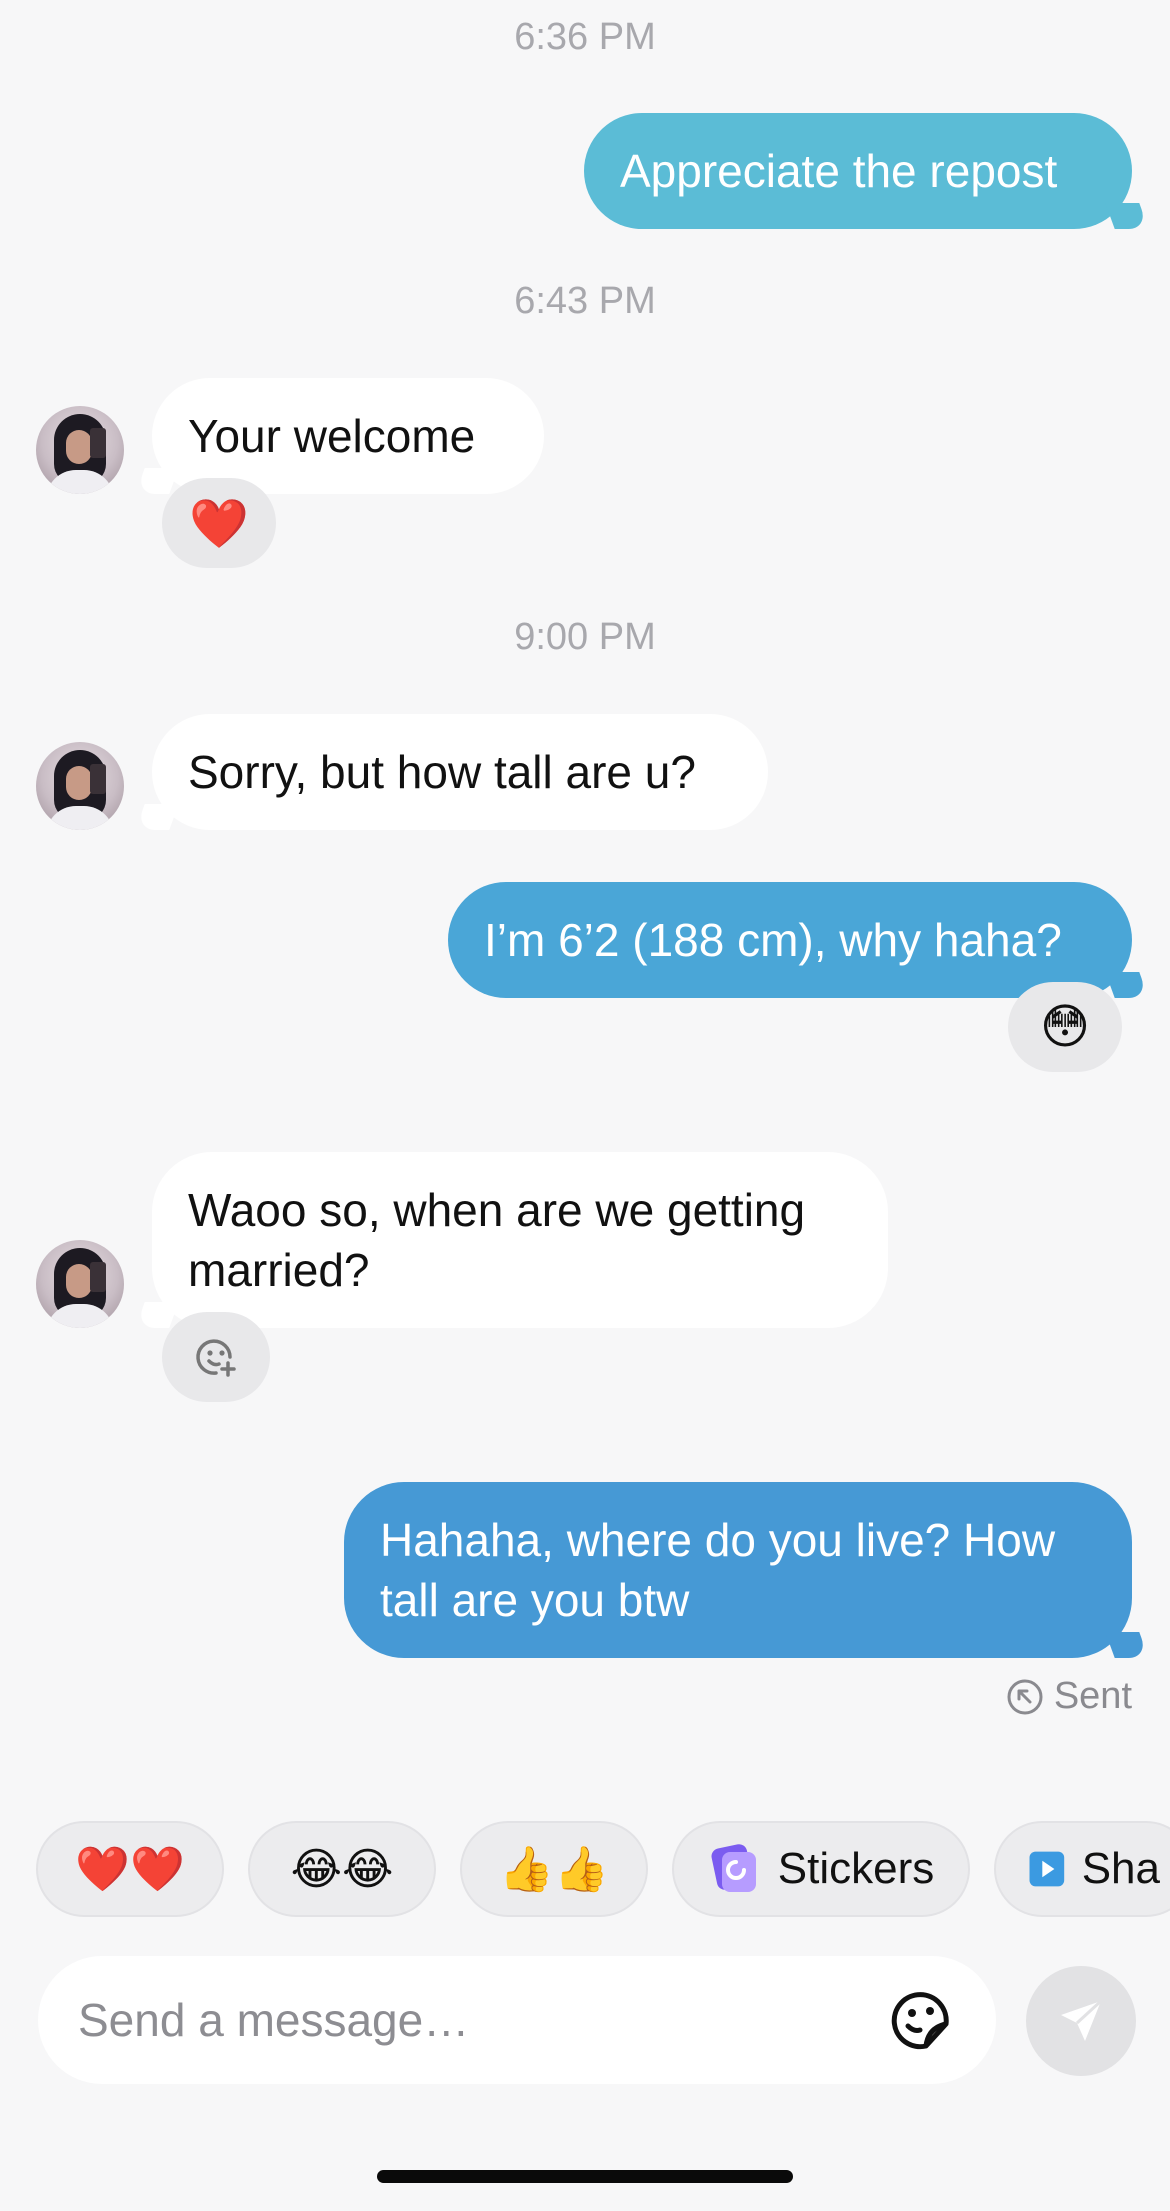  Describe the element at coordinates (535, 1600) in the screenshot. I see `message-text-line: tall are you btw` at that location.